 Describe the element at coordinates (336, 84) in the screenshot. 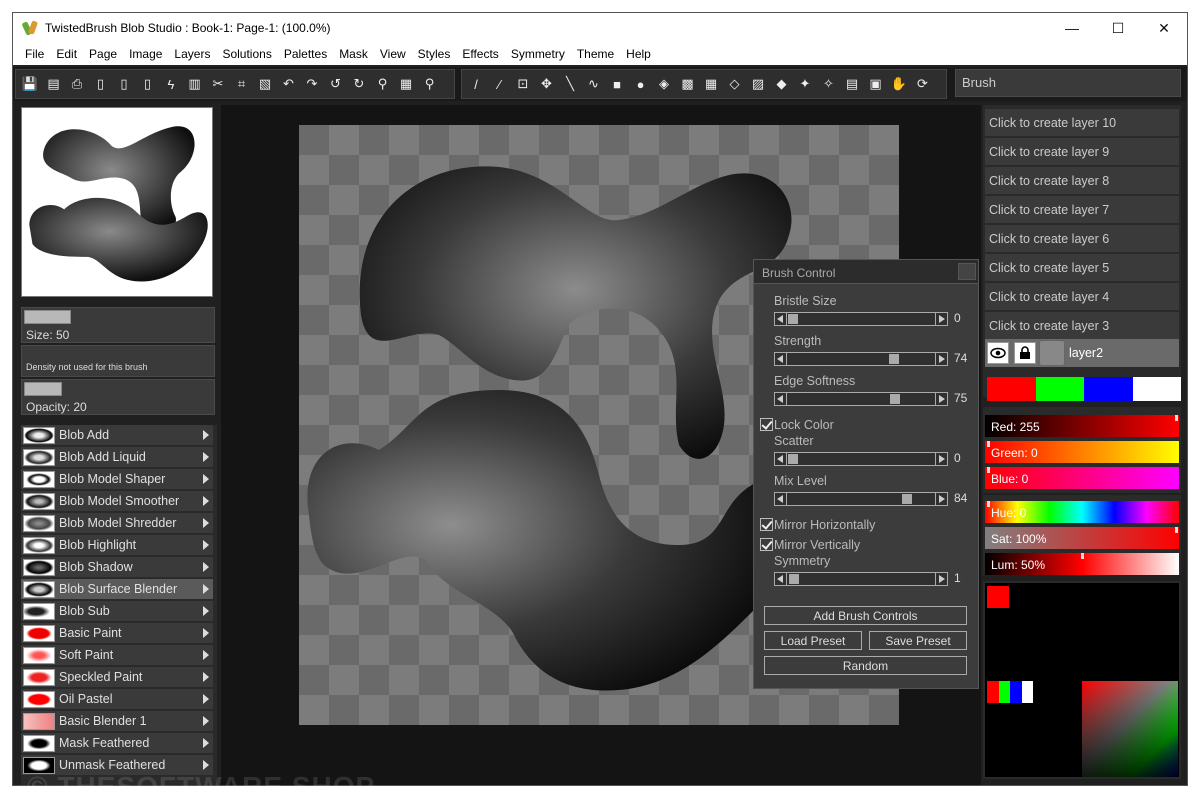

I see `undo-icon: ↺` at that location.